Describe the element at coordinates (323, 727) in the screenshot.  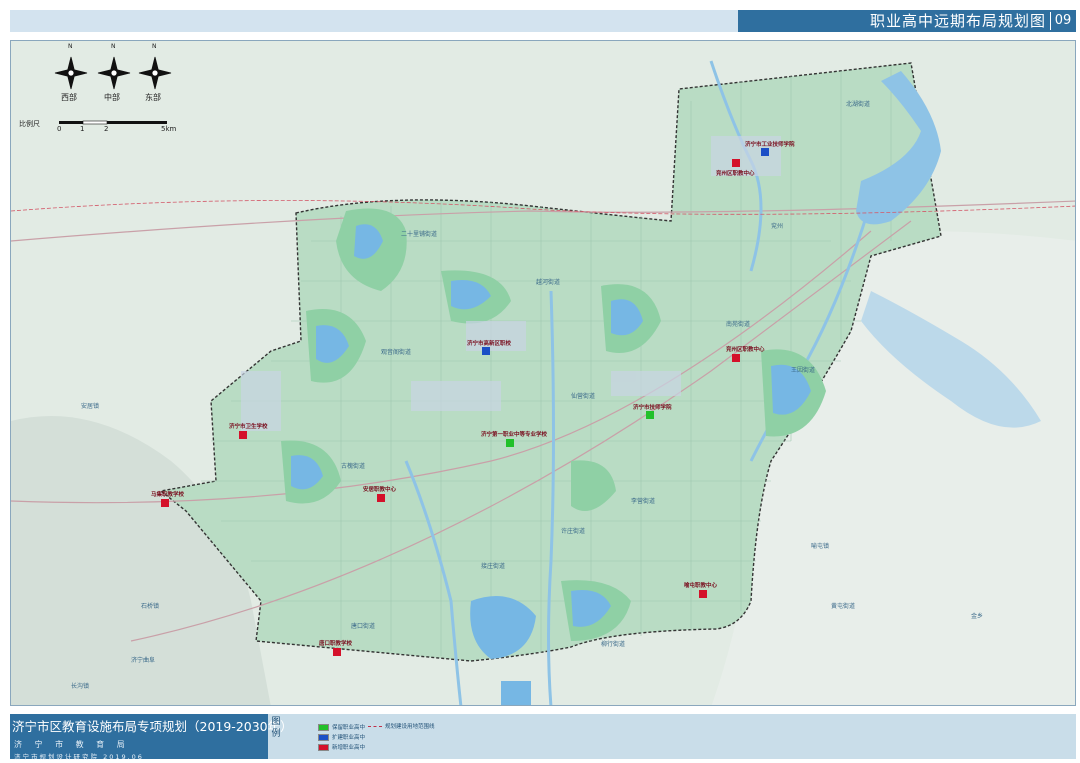
I see `green-square-icon` at that location.